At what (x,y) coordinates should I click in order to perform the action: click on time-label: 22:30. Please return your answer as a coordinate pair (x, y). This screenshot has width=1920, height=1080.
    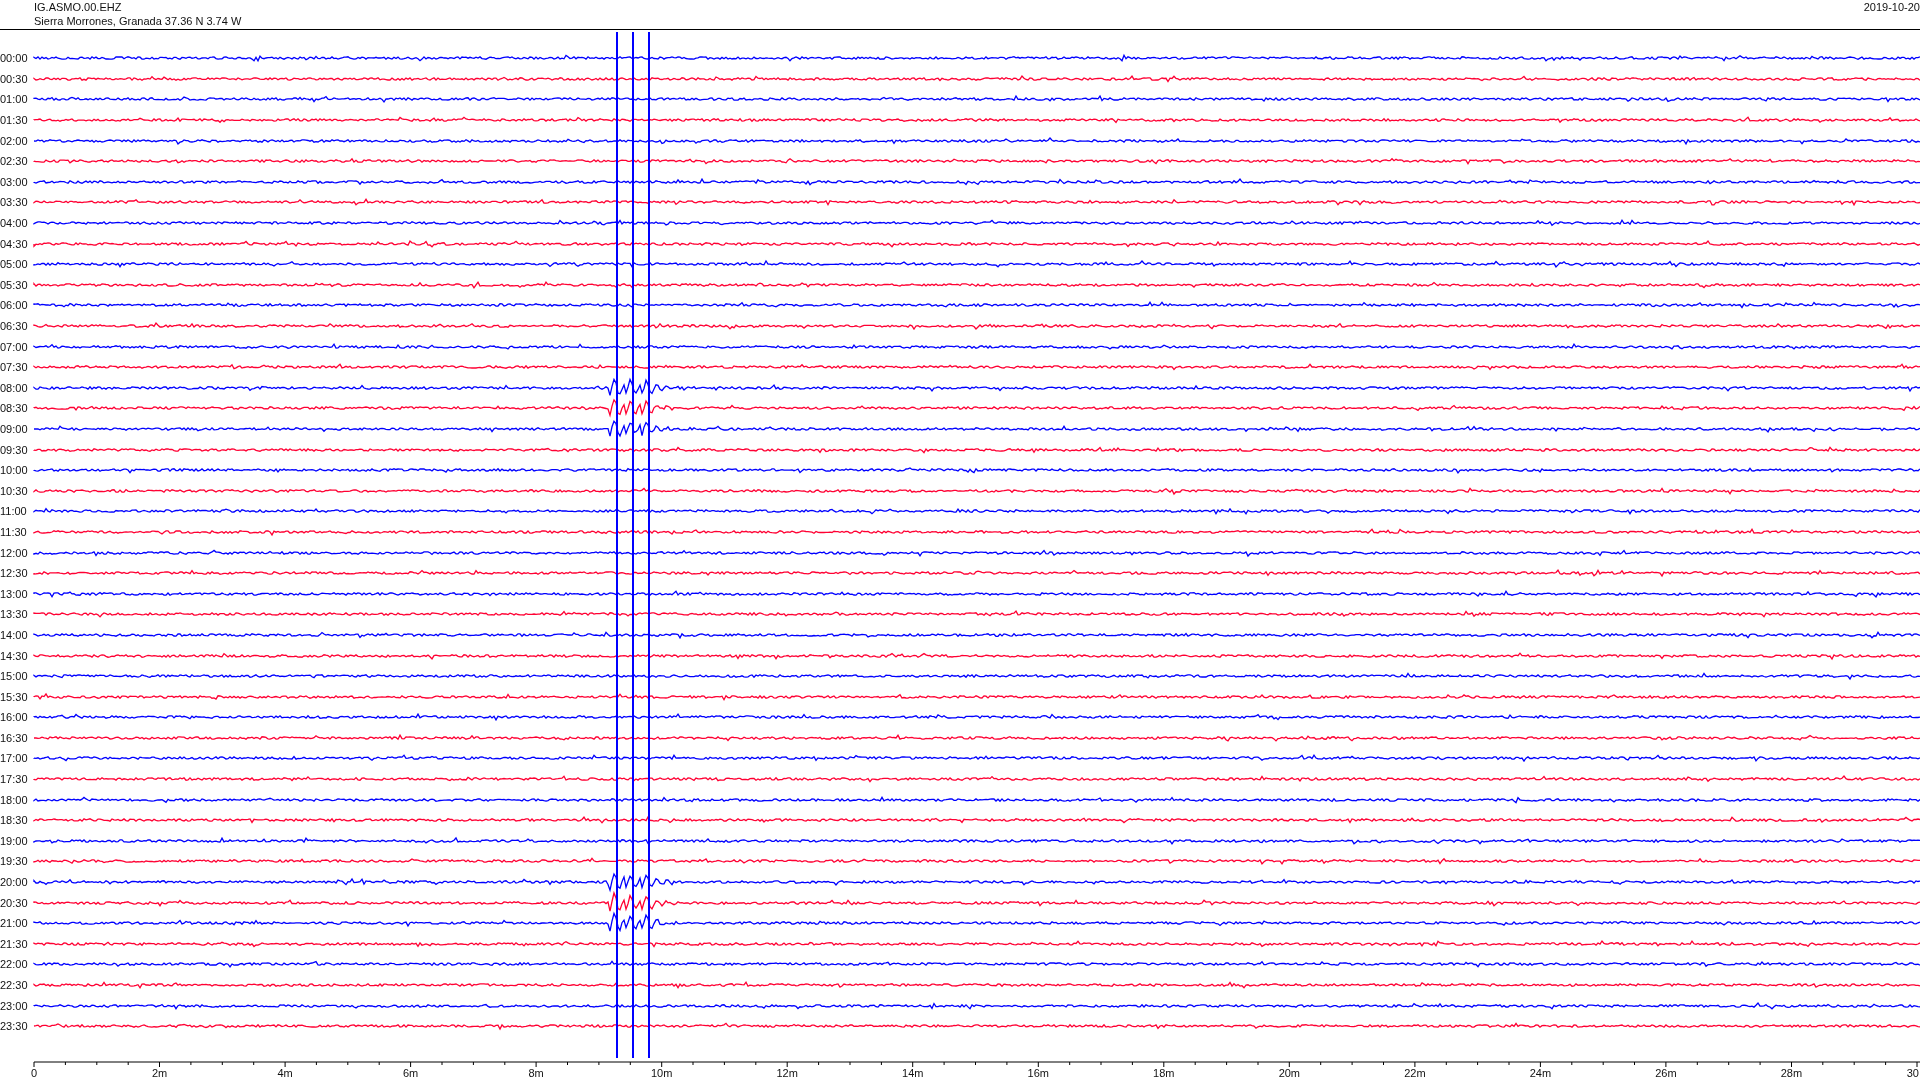
    Looking at the image, I should click on (14, 985).